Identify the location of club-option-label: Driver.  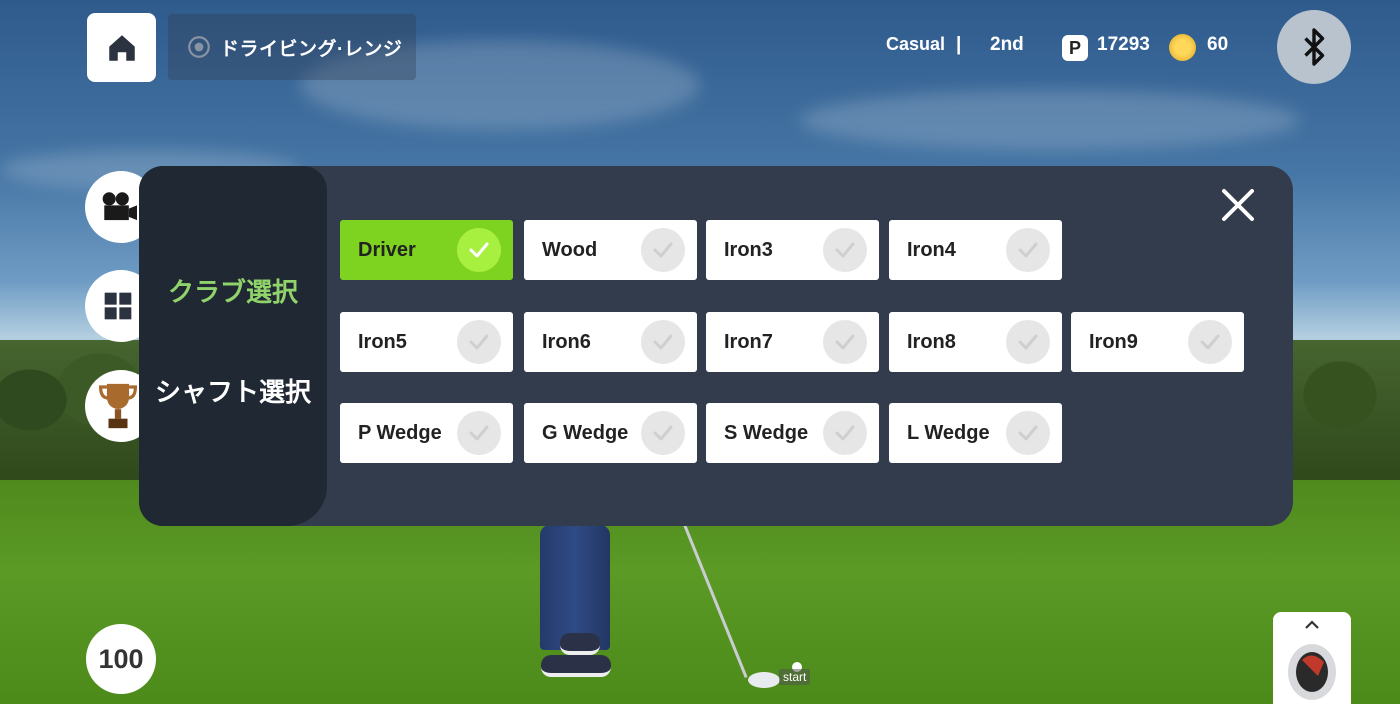
(387, 249).